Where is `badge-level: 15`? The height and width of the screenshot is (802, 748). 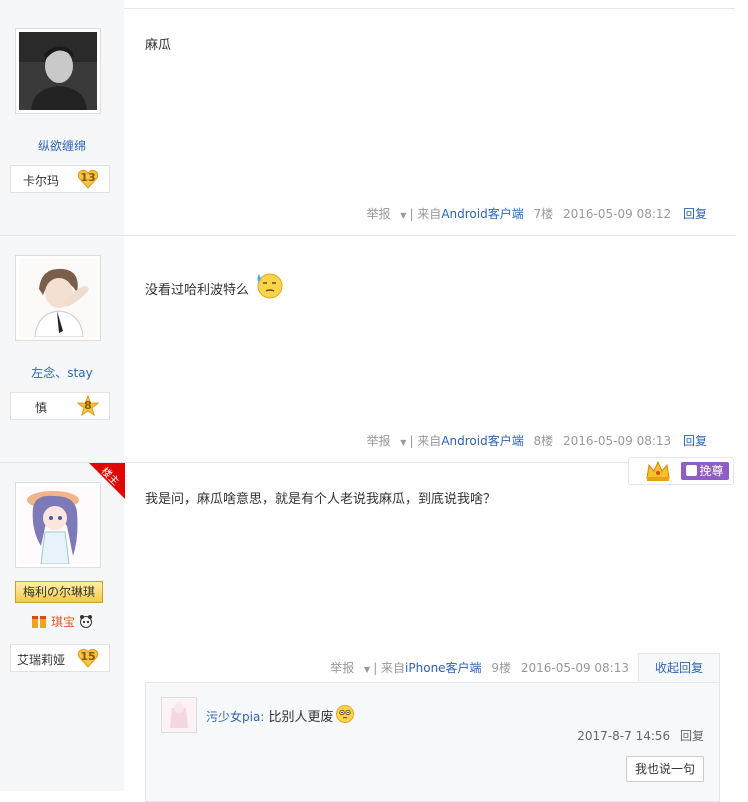 badge-level: 15 is located at coordinates (88, 656).